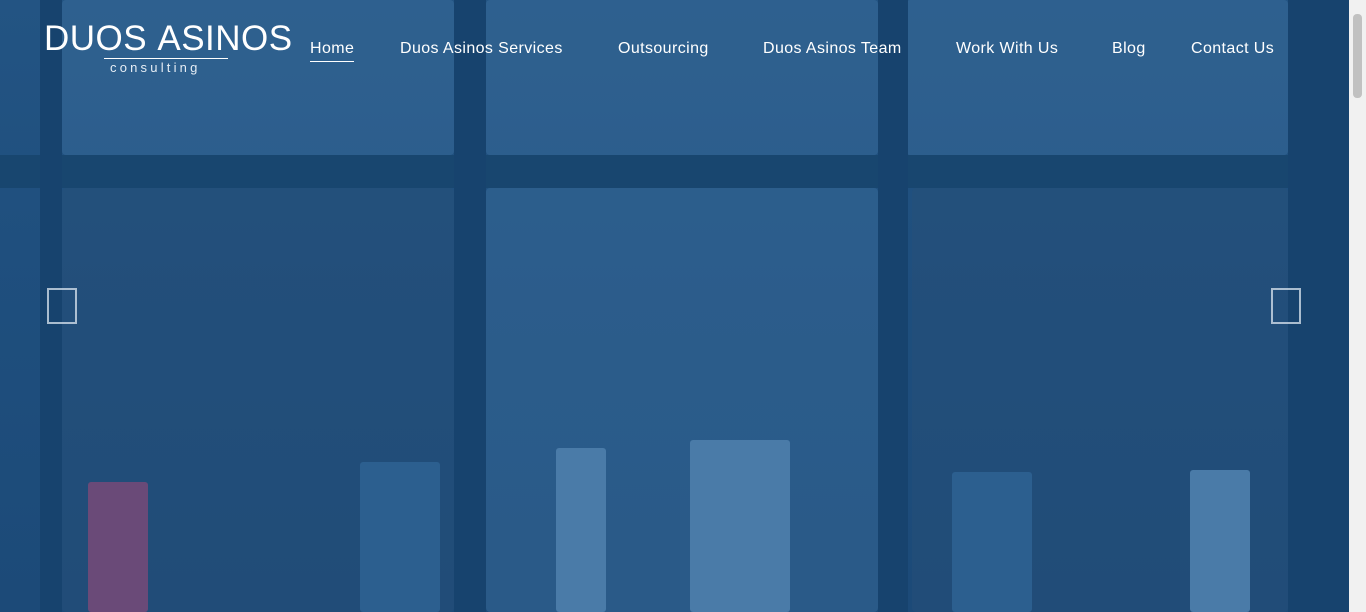 This screenshot has height=612, width=1366. I want to click on slider-prev-button, so click(62, 306).